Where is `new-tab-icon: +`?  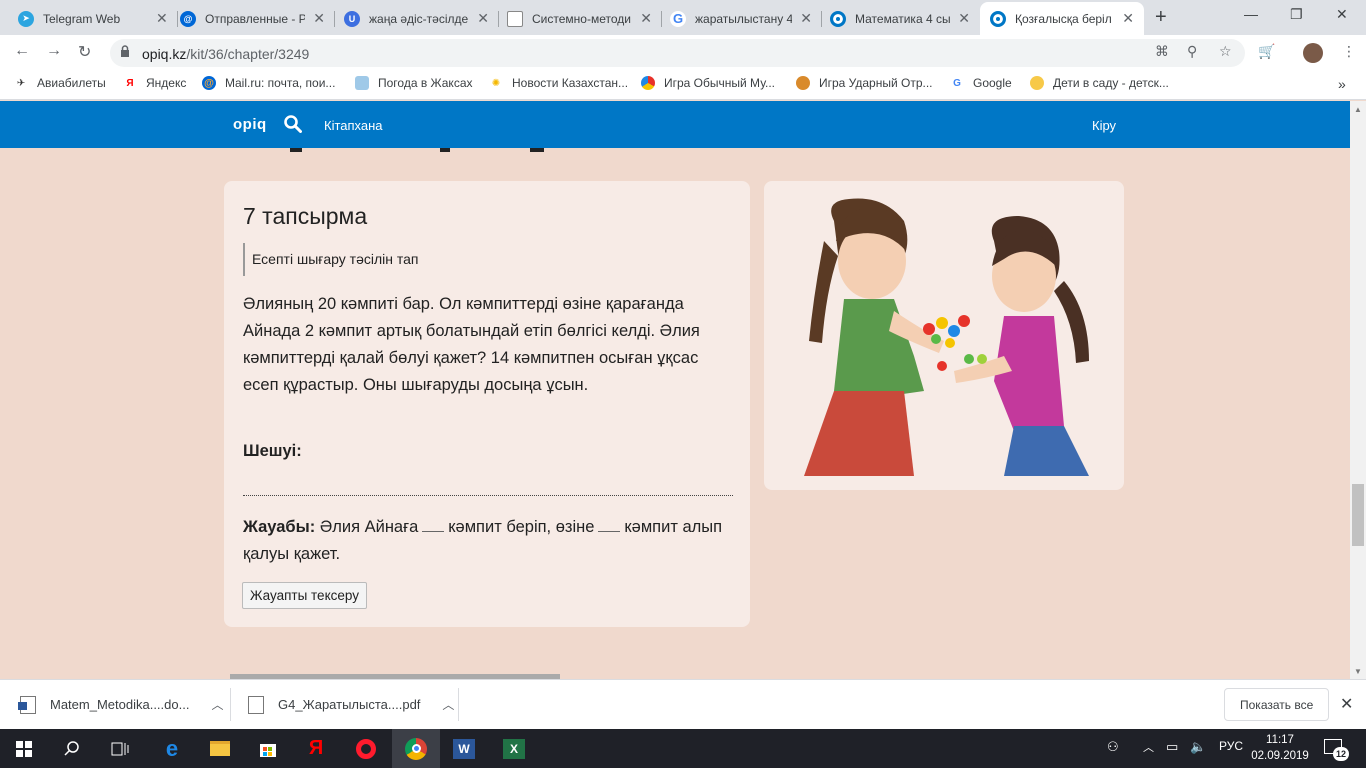
new-tab-icon: + is located at coordinates (1161, 17).